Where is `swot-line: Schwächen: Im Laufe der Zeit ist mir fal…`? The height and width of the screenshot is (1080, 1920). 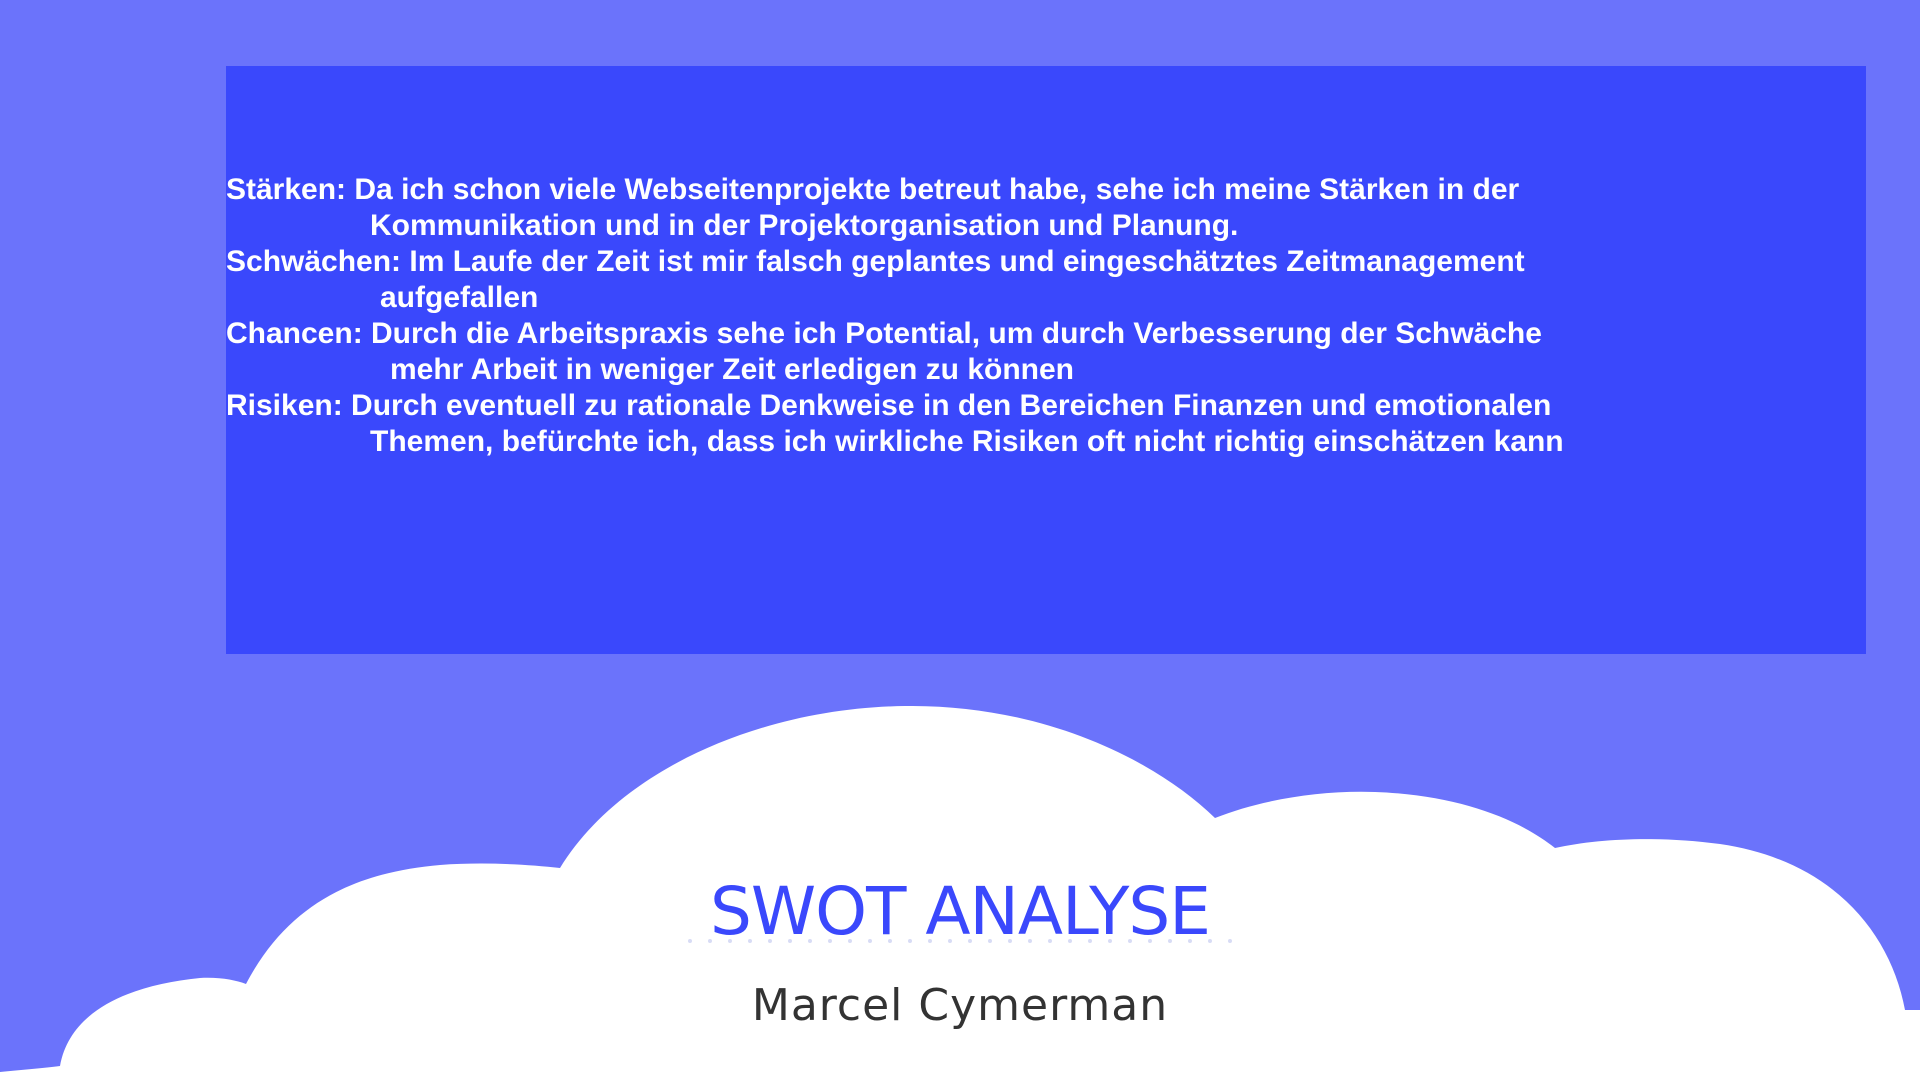
swot-line: Schwächen: Im Laufe der Zeit ist mir fal… is located at coordinates (875, 261).